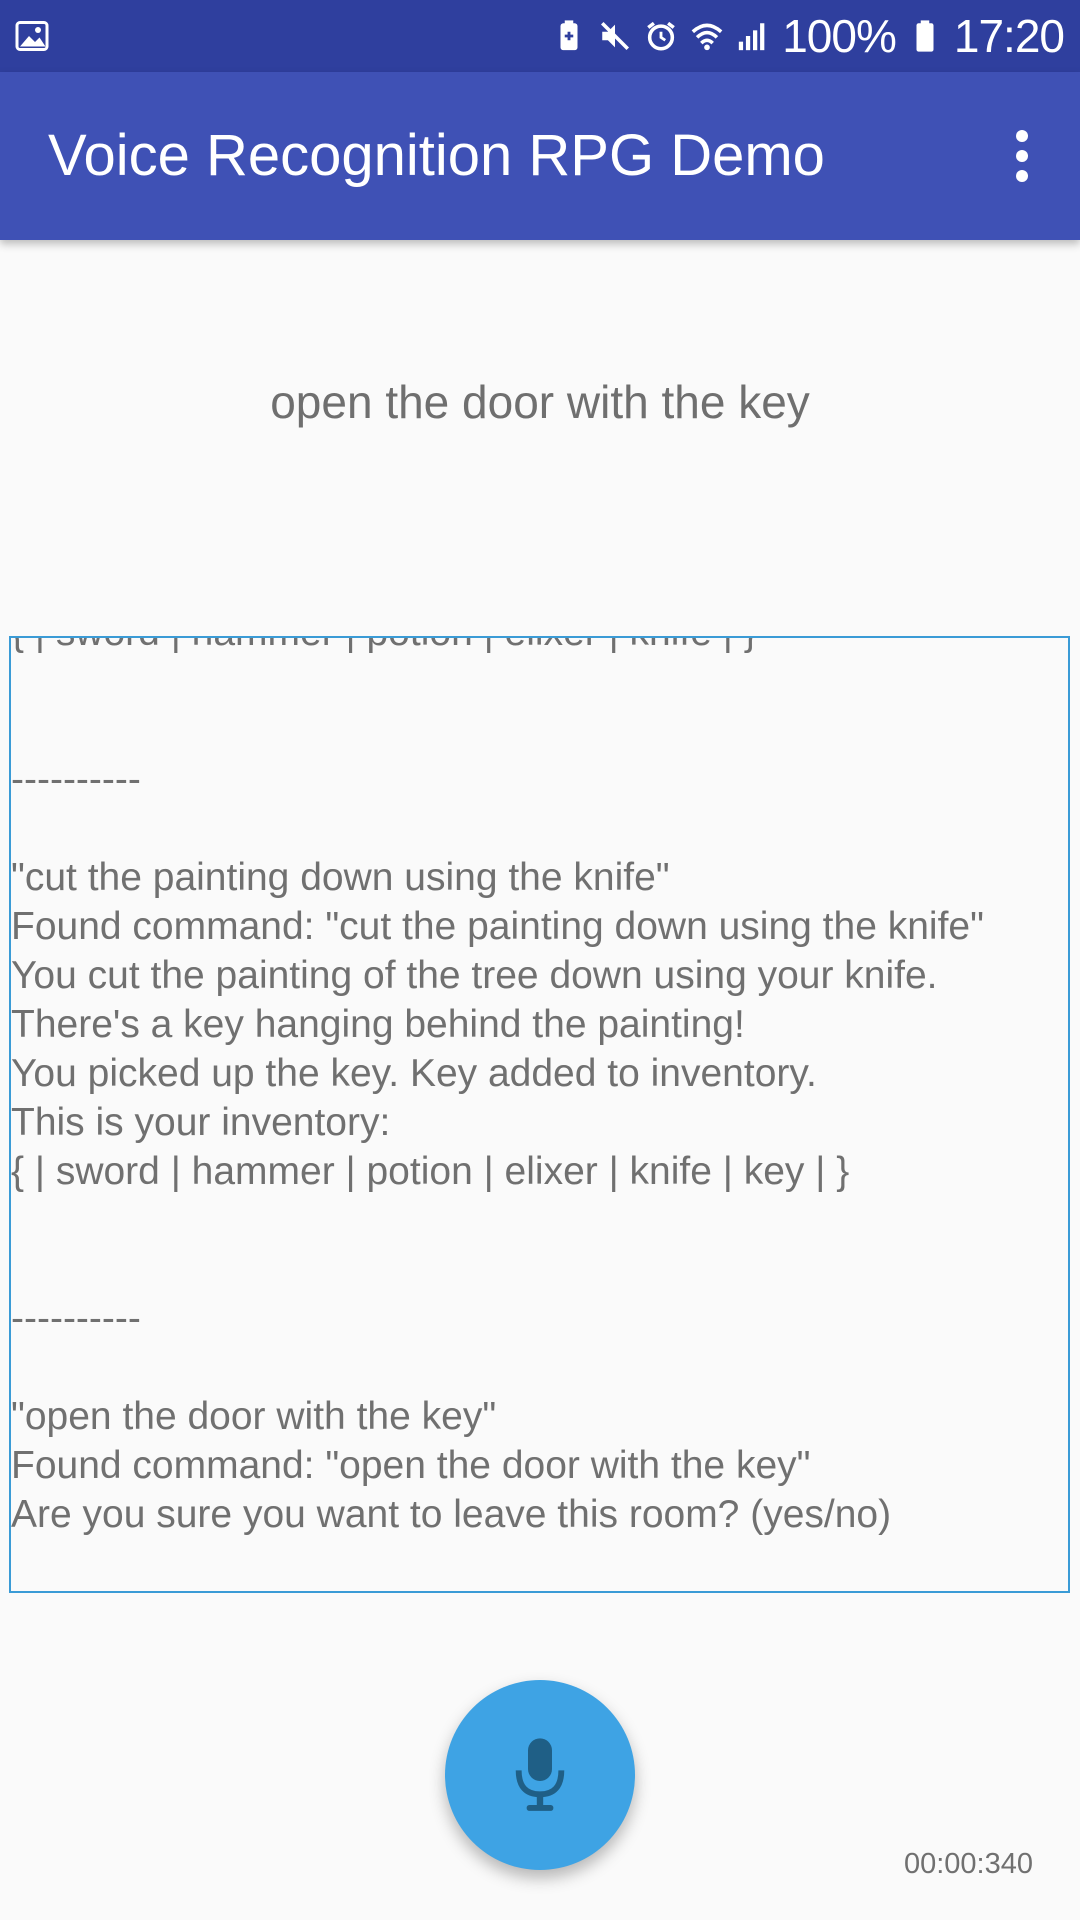  I want to click on overflow-menu-icon, so click(1022, 156).